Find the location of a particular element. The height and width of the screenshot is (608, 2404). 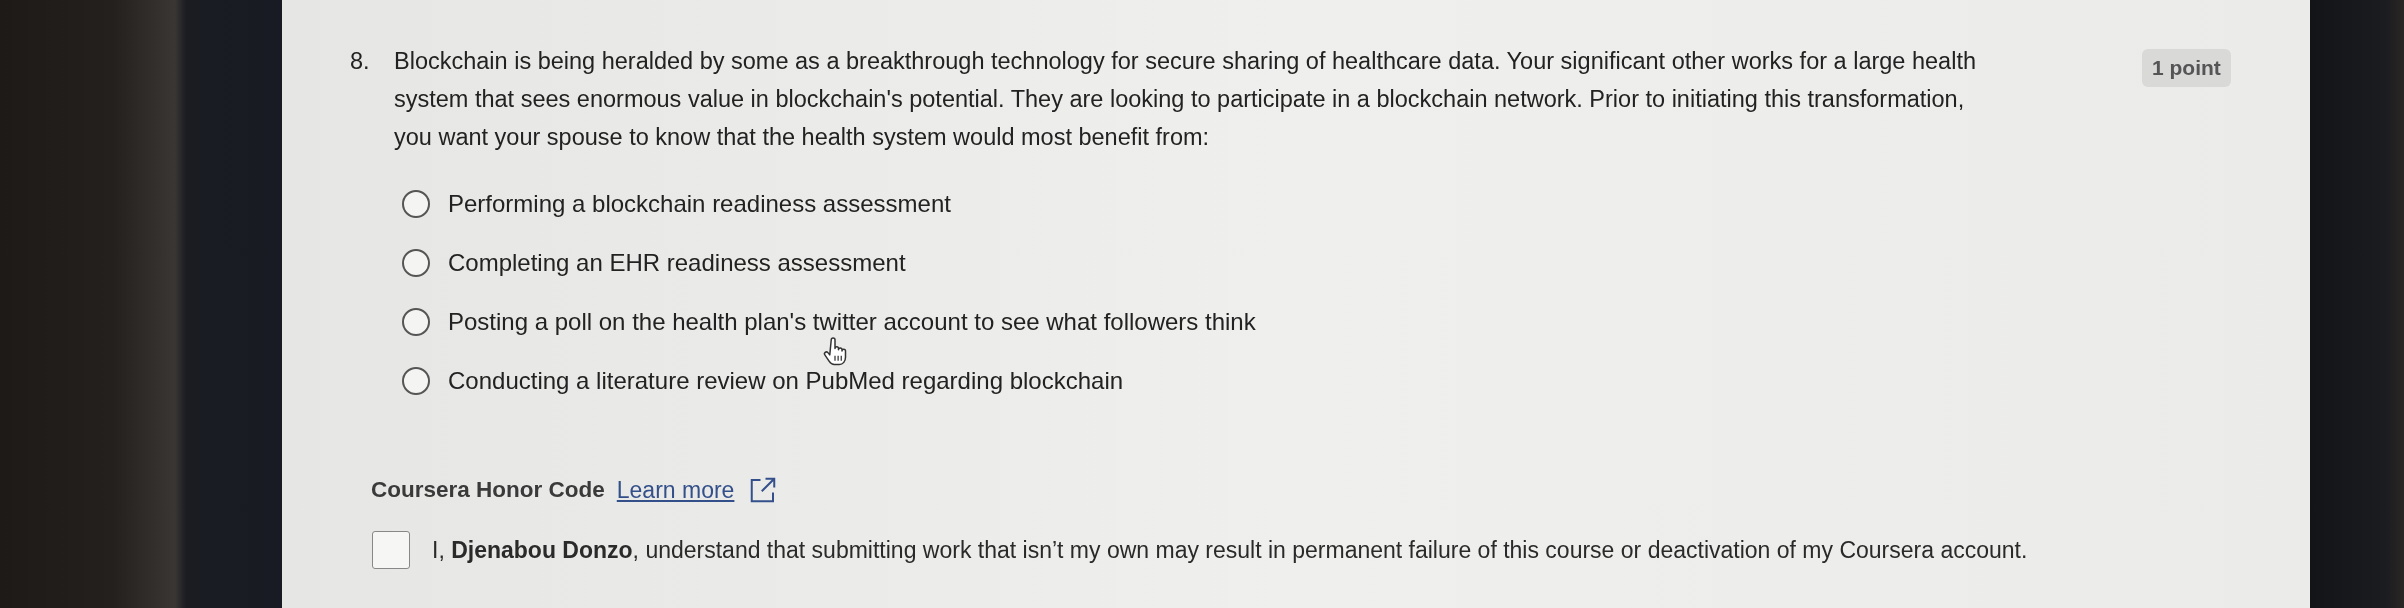

option-label: Conducting a literature review on PubMed regarding blockchain is located at coordinates (786, 381).